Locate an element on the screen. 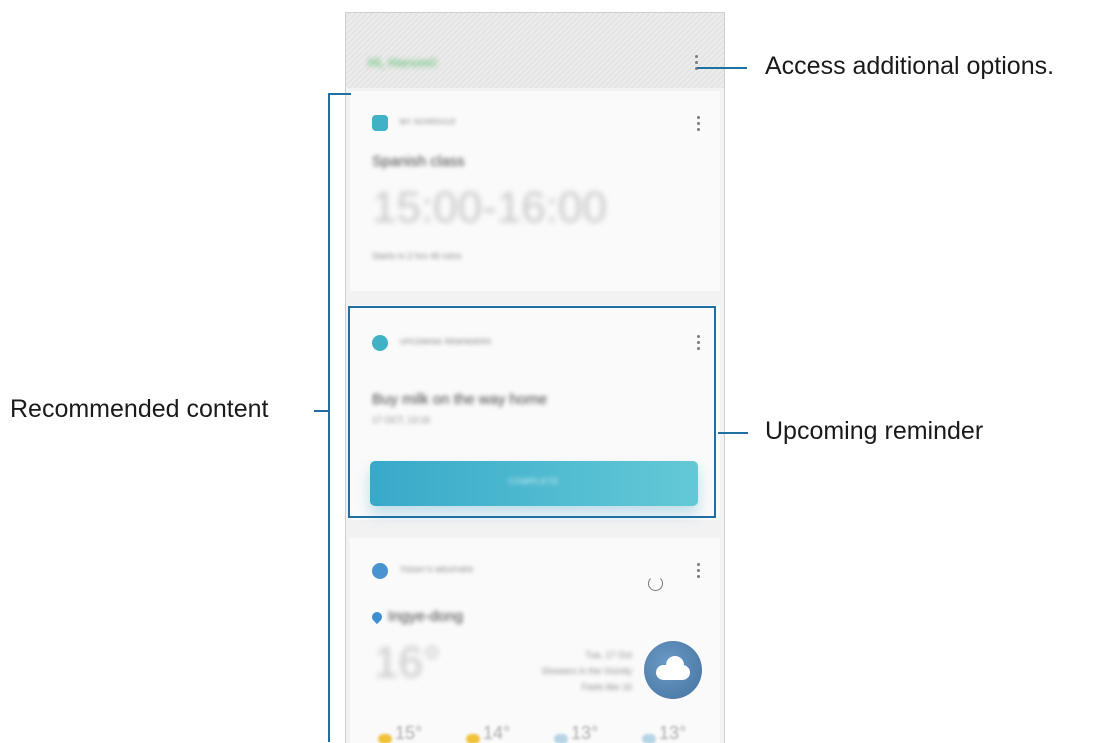  options-callout-line is located at coordinates (722, 68).